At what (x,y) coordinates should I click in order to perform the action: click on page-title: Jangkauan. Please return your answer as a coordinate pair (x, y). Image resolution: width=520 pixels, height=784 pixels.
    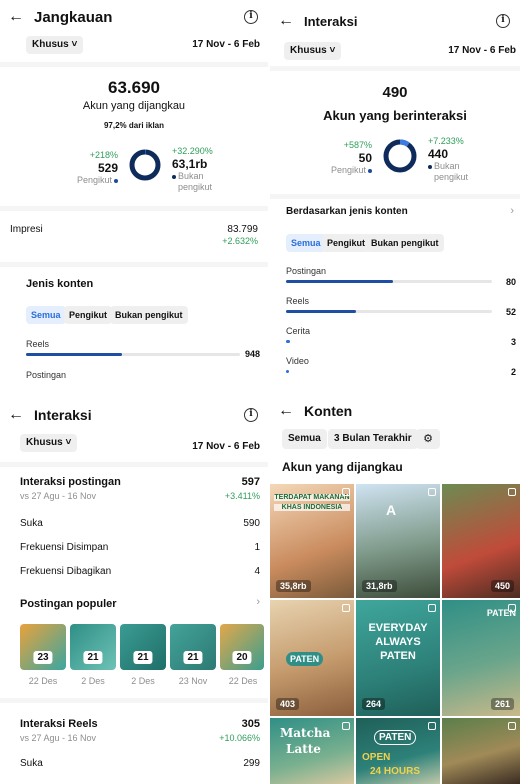
    Looking at the image, I should click on (73, 17).